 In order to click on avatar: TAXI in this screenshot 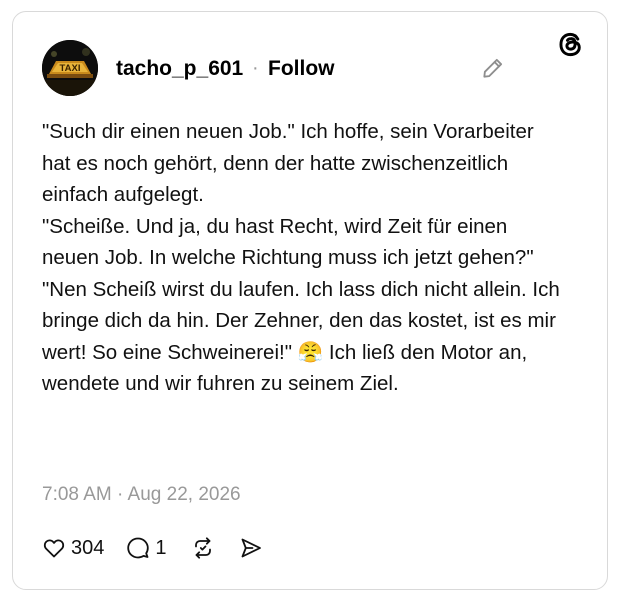, I will do `click(70, 68)`.